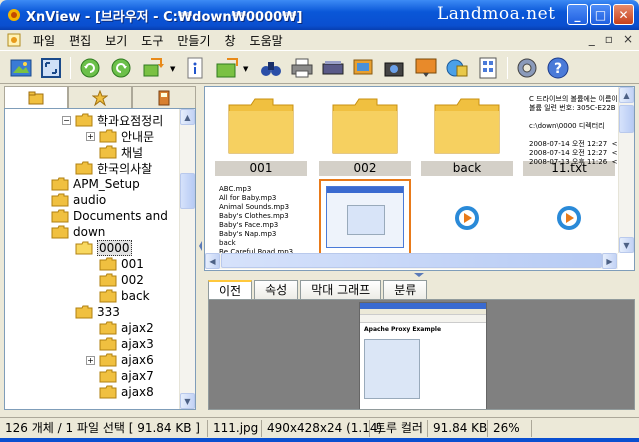 The image size is (639, 442). Describe the element at coordinates (126, 392) in the screenshot. I see `tree-item: ajax8` at that location.